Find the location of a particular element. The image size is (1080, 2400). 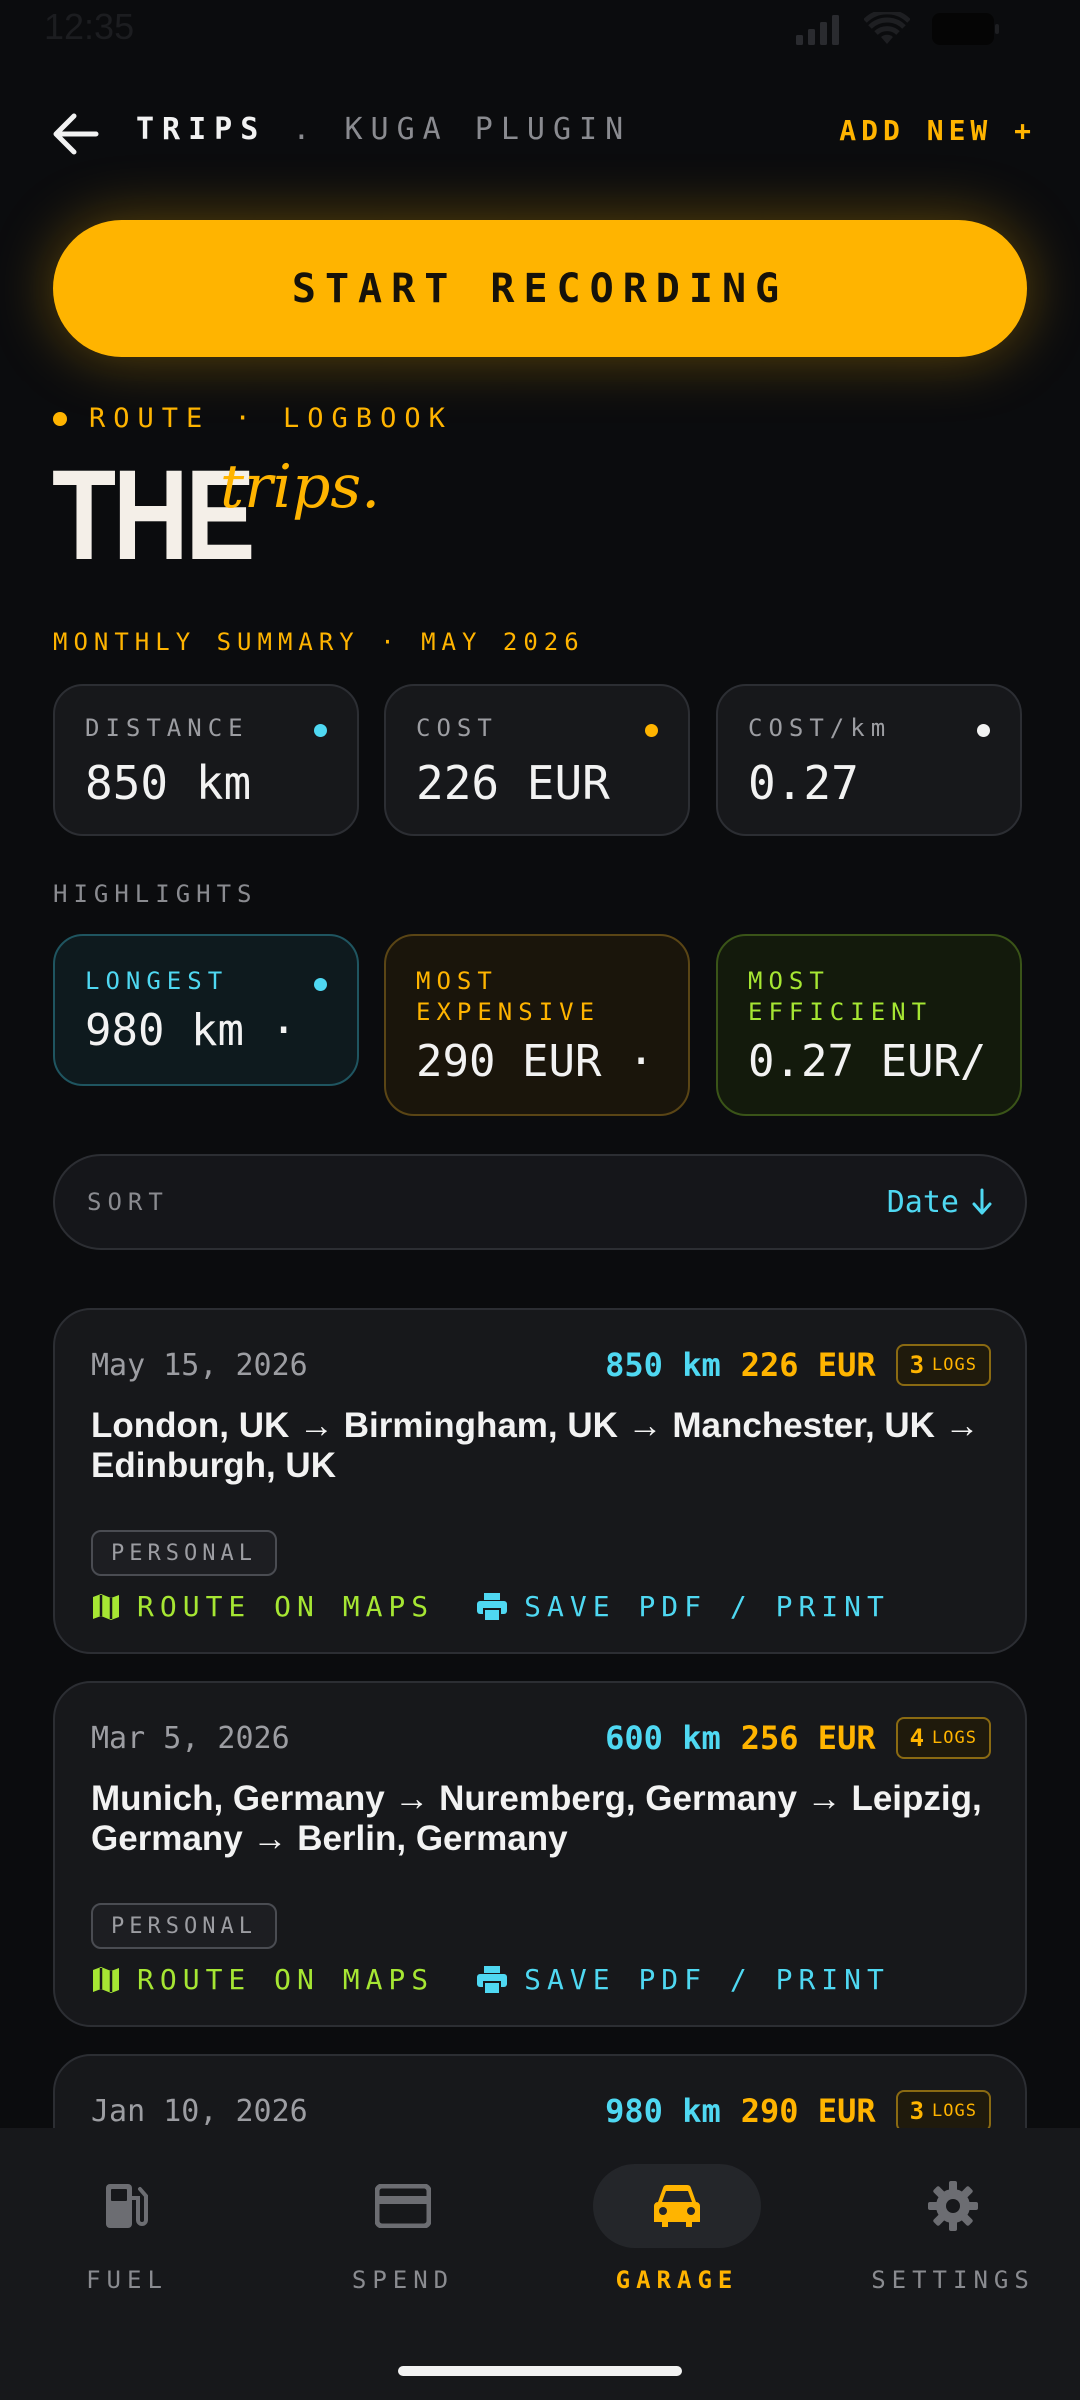

nav-item-fuel: FUEL is located at coordinates (127, 2229).